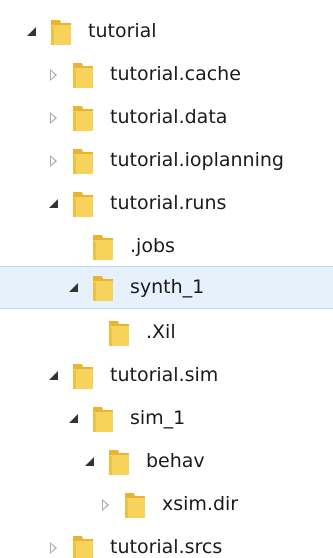  What do you see at coordinates (158, 418) in the screenshot?
I see `tree-item-label: sim_1` at bounding box center [158, 418].